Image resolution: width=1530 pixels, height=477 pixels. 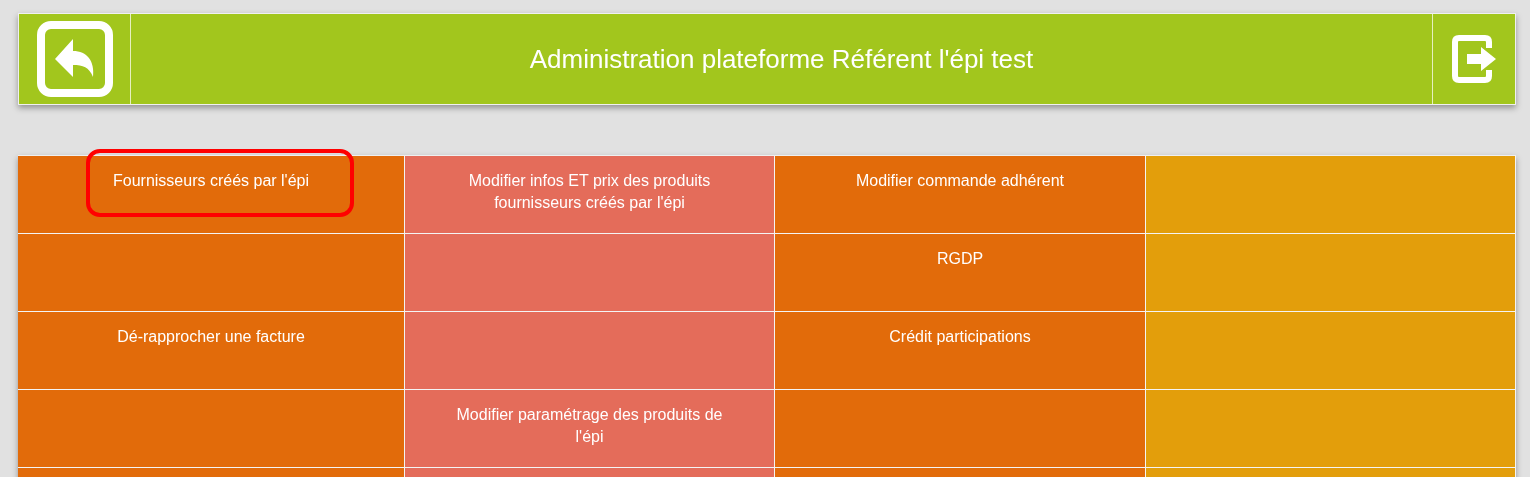 I want to click on menu-tile: Fournisseurs créés par l'épi, so click(x=211, y=195).